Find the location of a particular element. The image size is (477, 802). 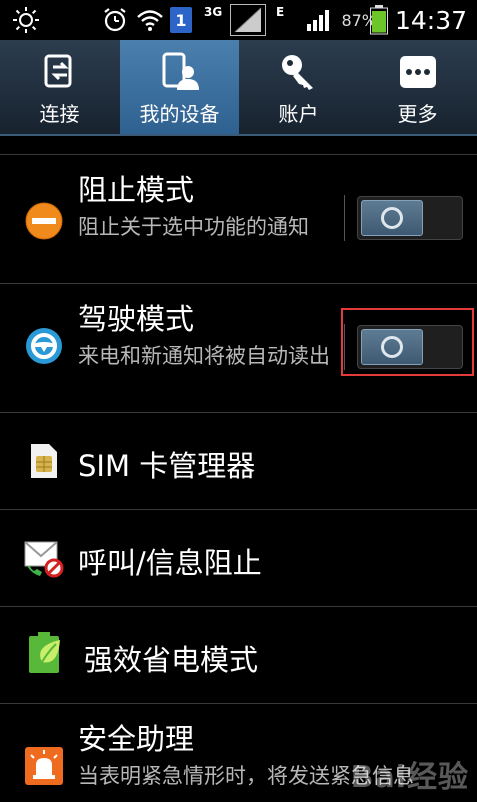

watermark: Bai经验 is located at coordinates (409, 777).